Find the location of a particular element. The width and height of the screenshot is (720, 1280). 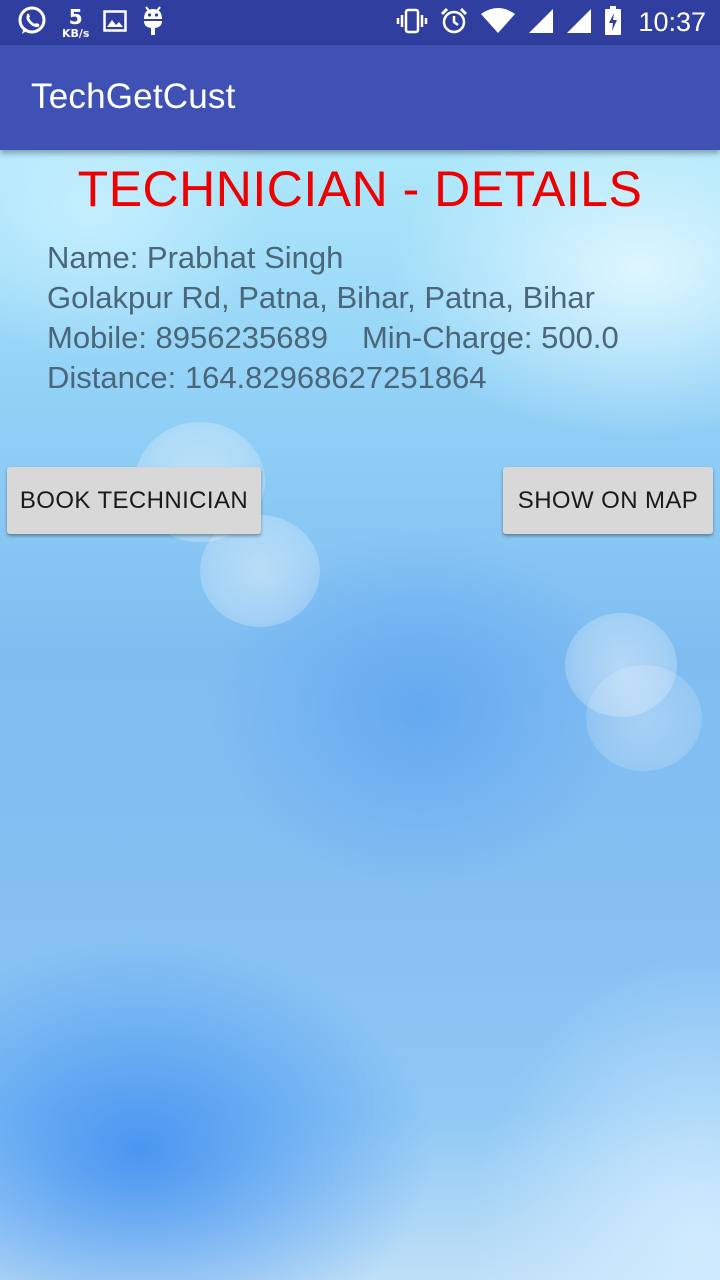

vibrate-icon is located at coordinates (412, 23).